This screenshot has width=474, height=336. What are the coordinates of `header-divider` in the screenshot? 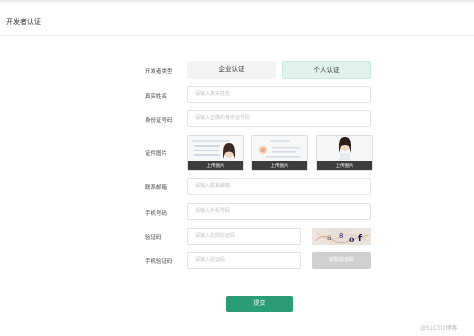 It's located at (237, 35).